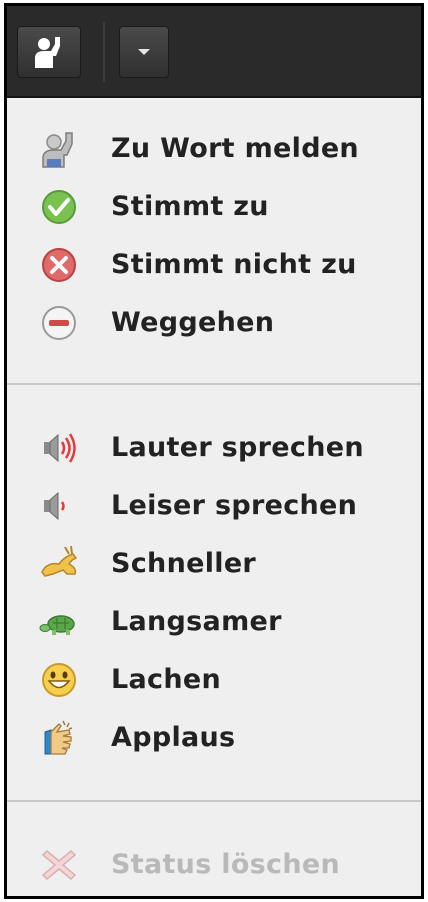  Describe the element at coordinates (237, 447) in the screenshot. I see `menu-item-label: Lauter sprechen` at that location.